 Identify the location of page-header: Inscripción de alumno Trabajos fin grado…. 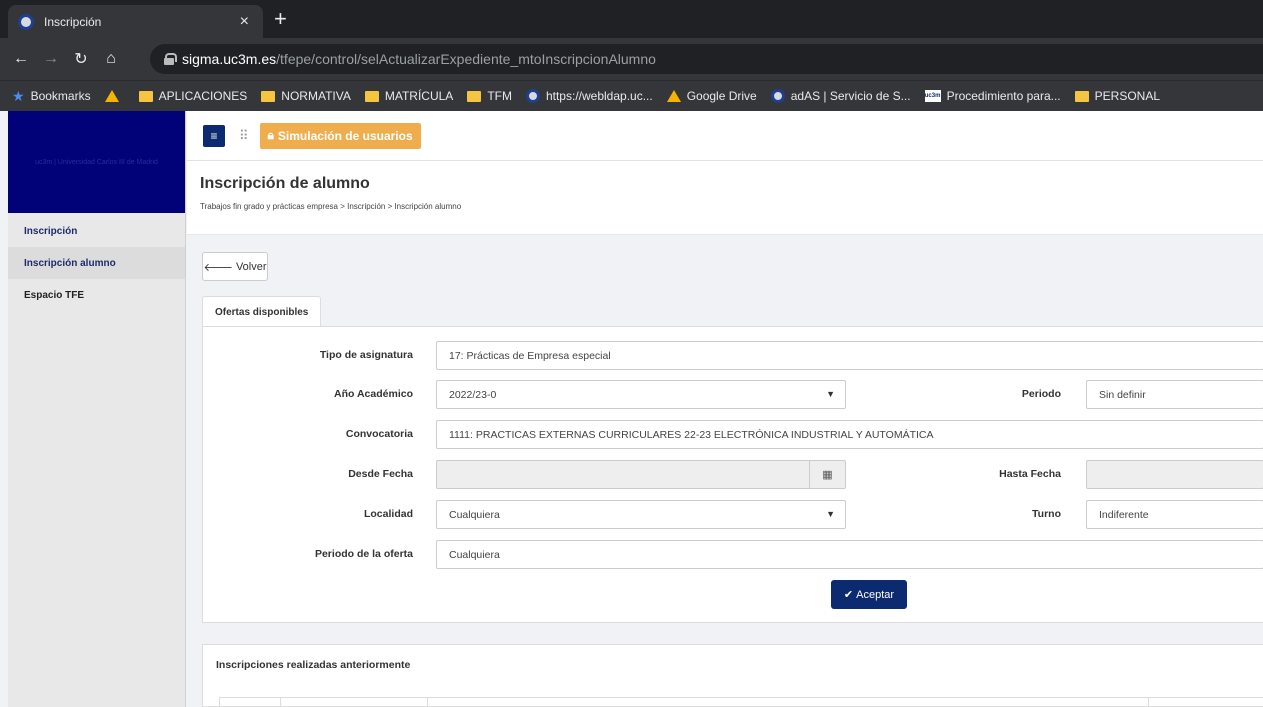
(725, 198).